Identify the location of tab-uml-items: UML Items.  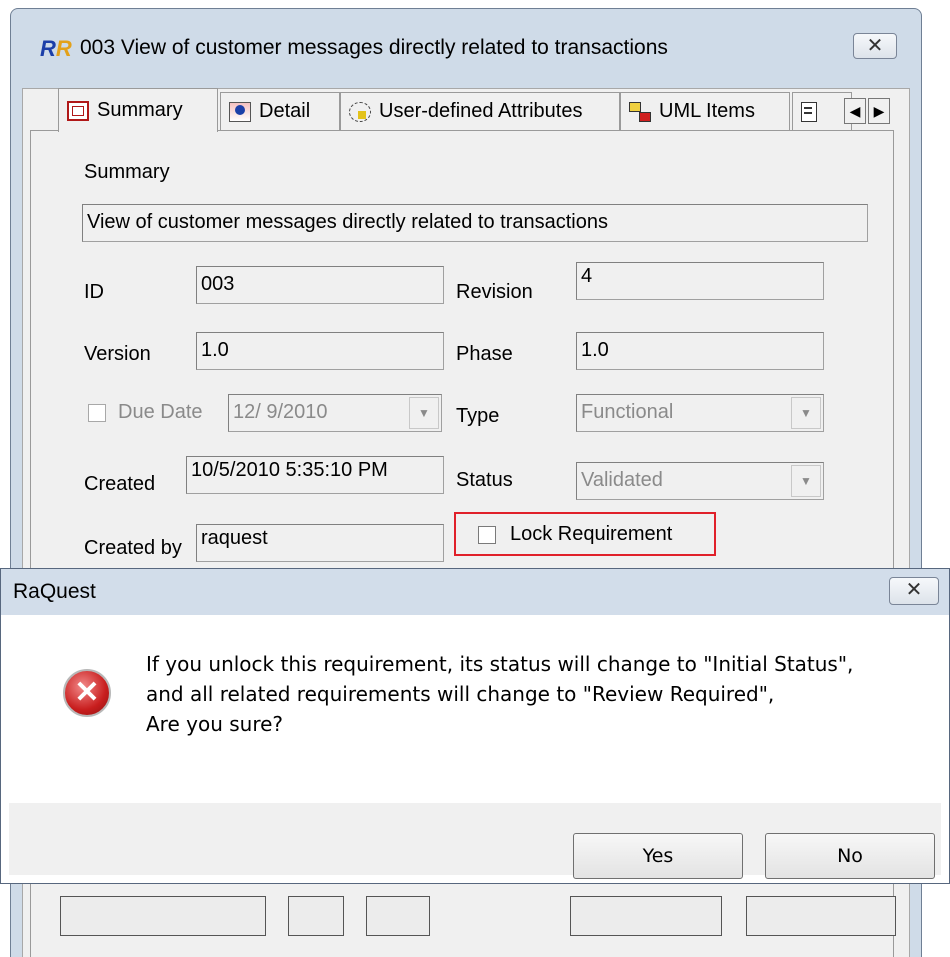
(705, 111).